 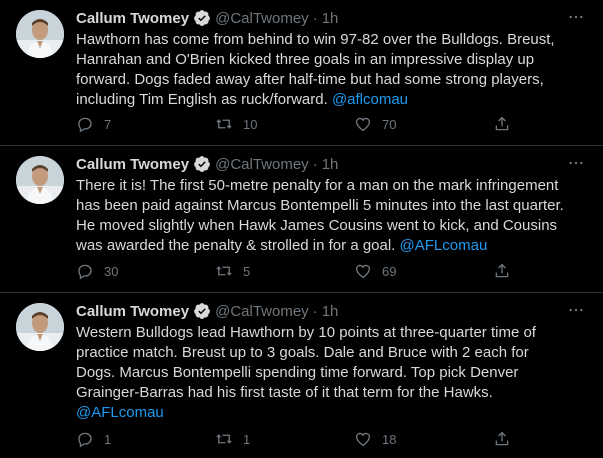 What do you see at coordinates (389, 124) in the screenshot?
I see `like-count: 70` at bounding box center [389, 124].